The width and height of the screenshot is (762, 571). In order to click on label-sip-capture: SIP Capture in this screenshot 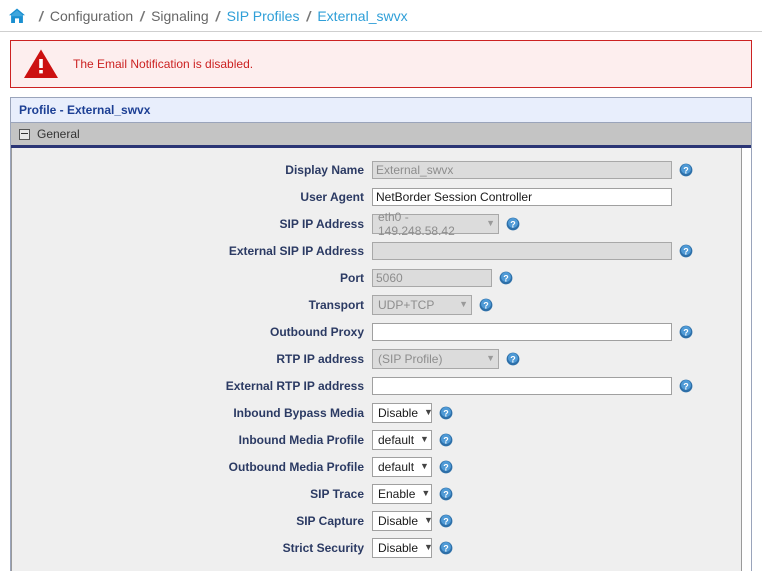, I will do `click(330, 520)`.